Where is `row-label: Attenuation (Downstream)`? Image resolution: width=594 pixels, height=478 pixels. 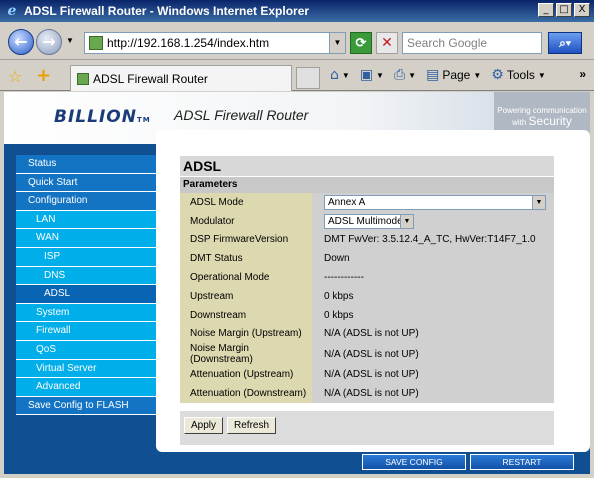
row-label: Attenuation (Downstream) is located at coordinates (246, 393).